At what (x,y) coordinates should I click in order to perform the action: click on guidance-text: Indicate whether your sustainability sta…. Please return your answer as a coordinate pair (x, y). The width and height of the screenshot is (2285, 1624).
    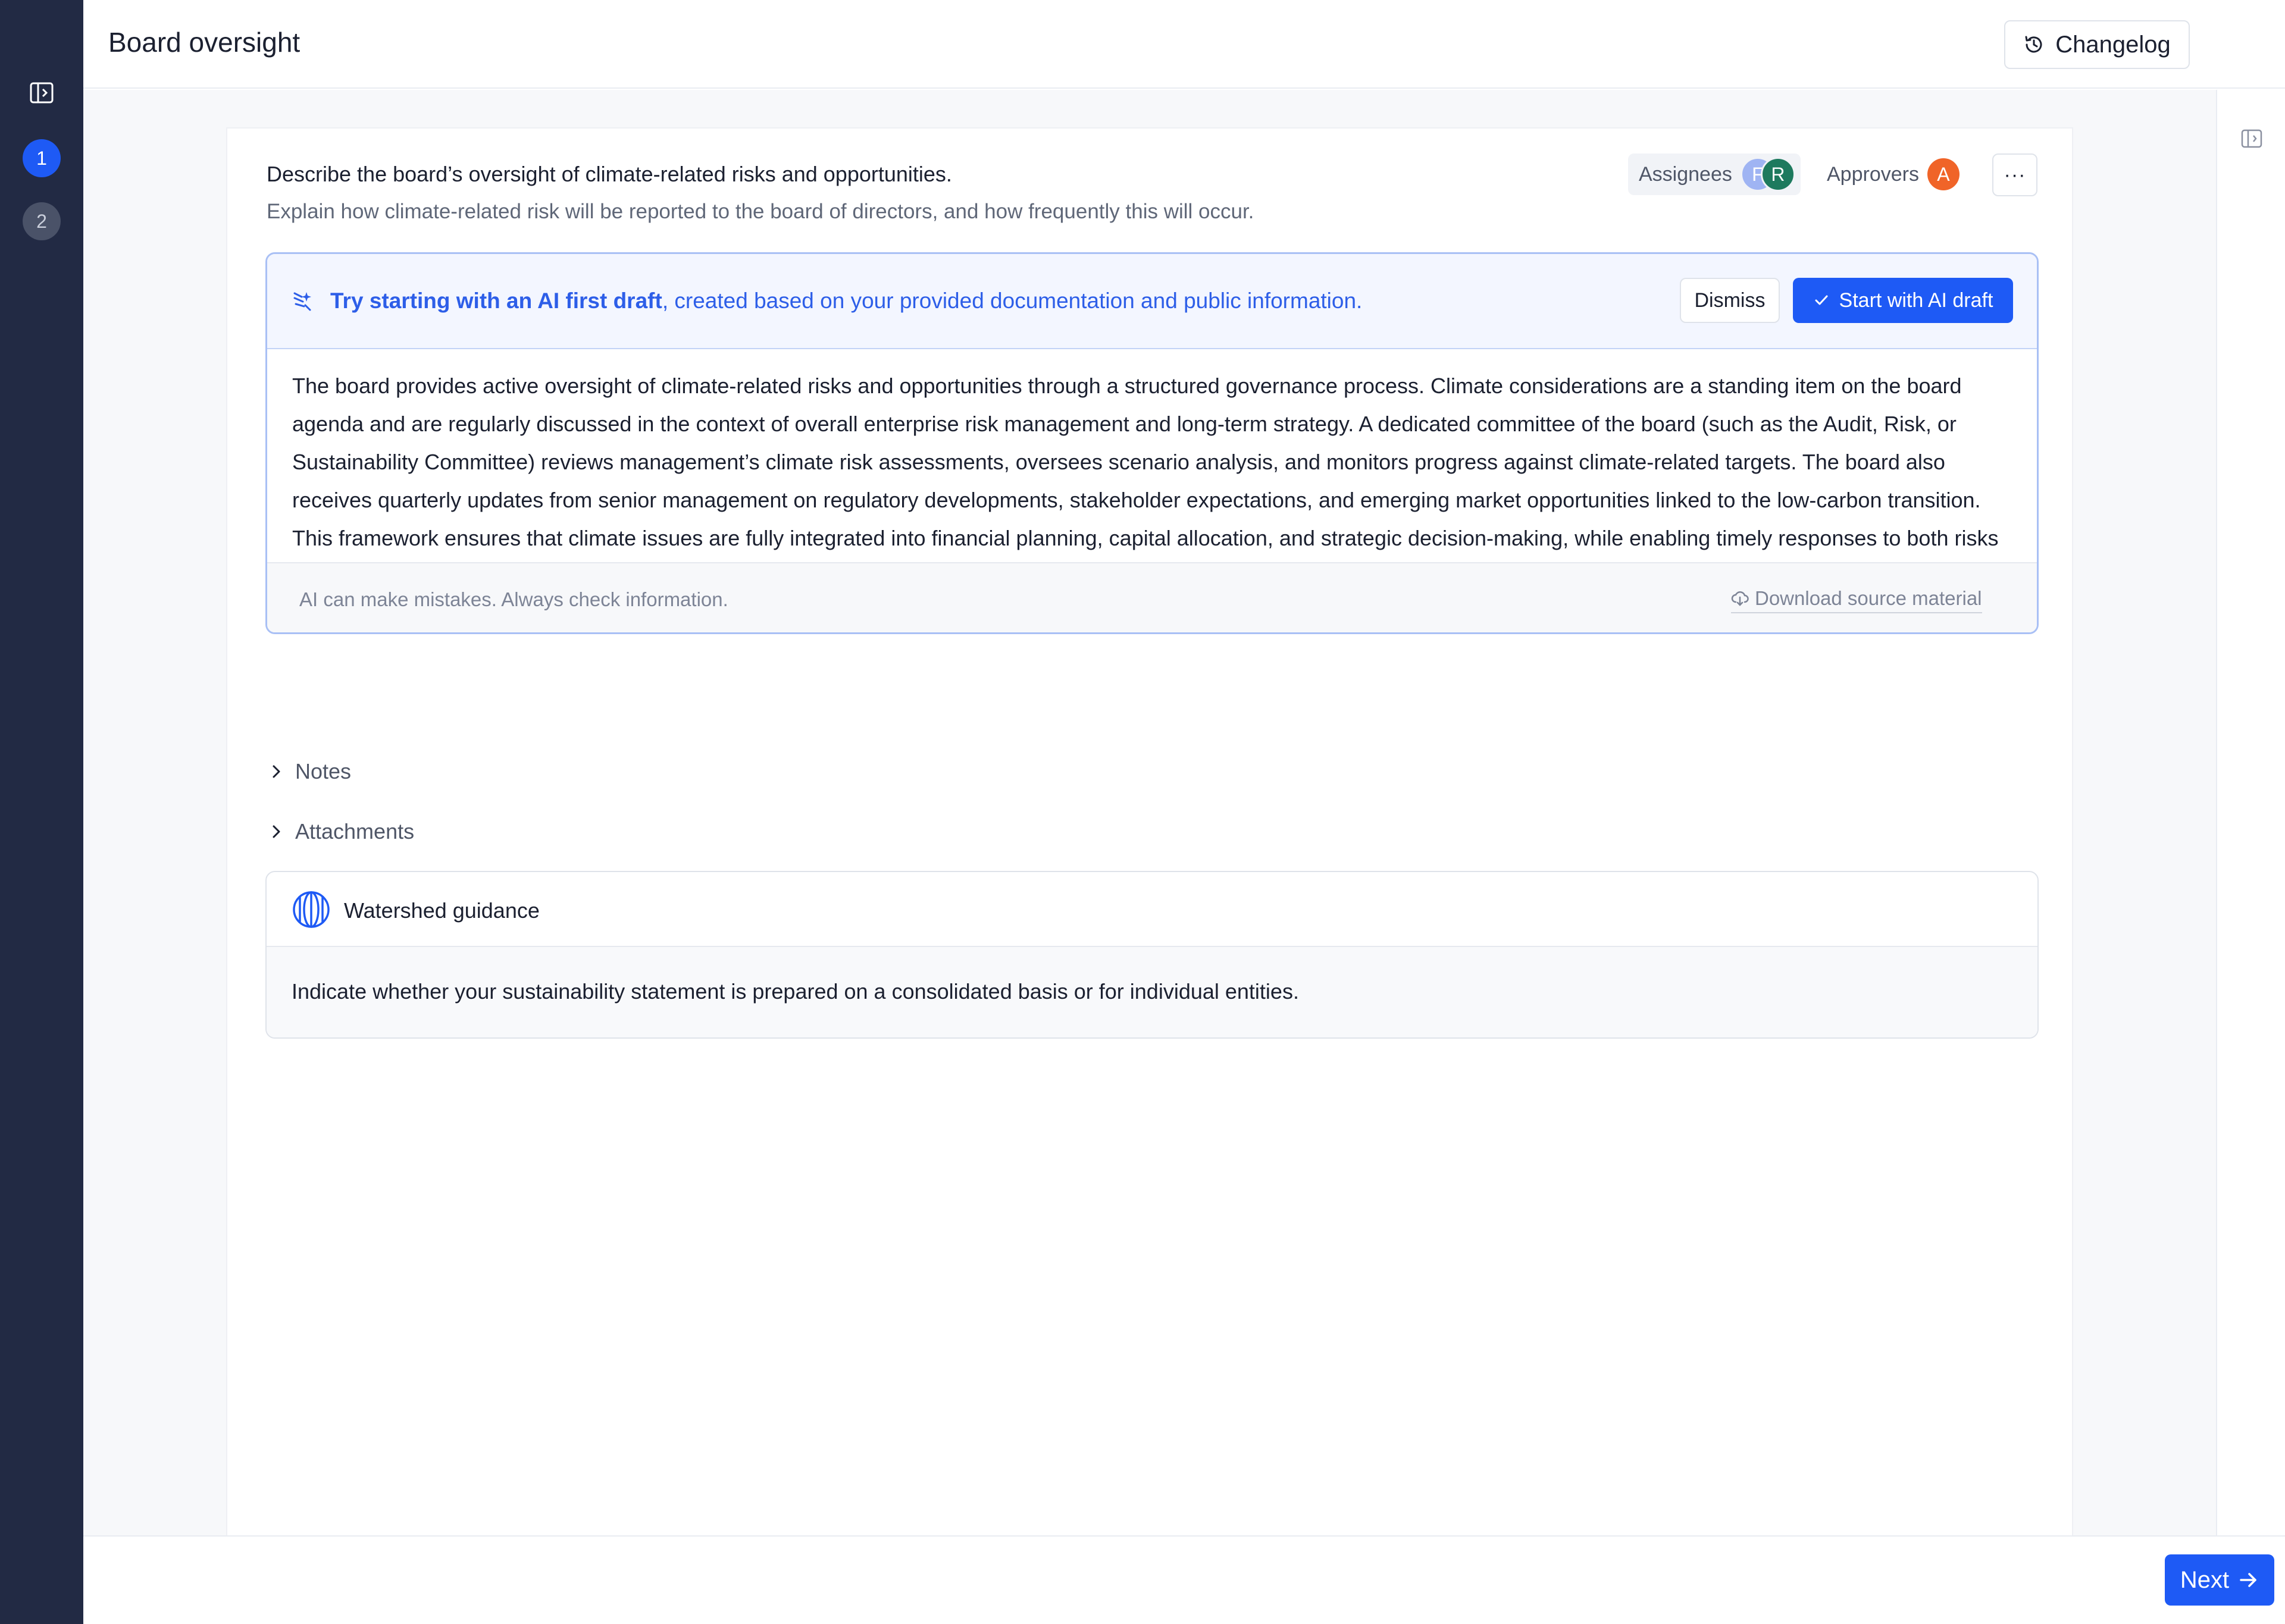
    Looking at the image, I should click on (795, 992).